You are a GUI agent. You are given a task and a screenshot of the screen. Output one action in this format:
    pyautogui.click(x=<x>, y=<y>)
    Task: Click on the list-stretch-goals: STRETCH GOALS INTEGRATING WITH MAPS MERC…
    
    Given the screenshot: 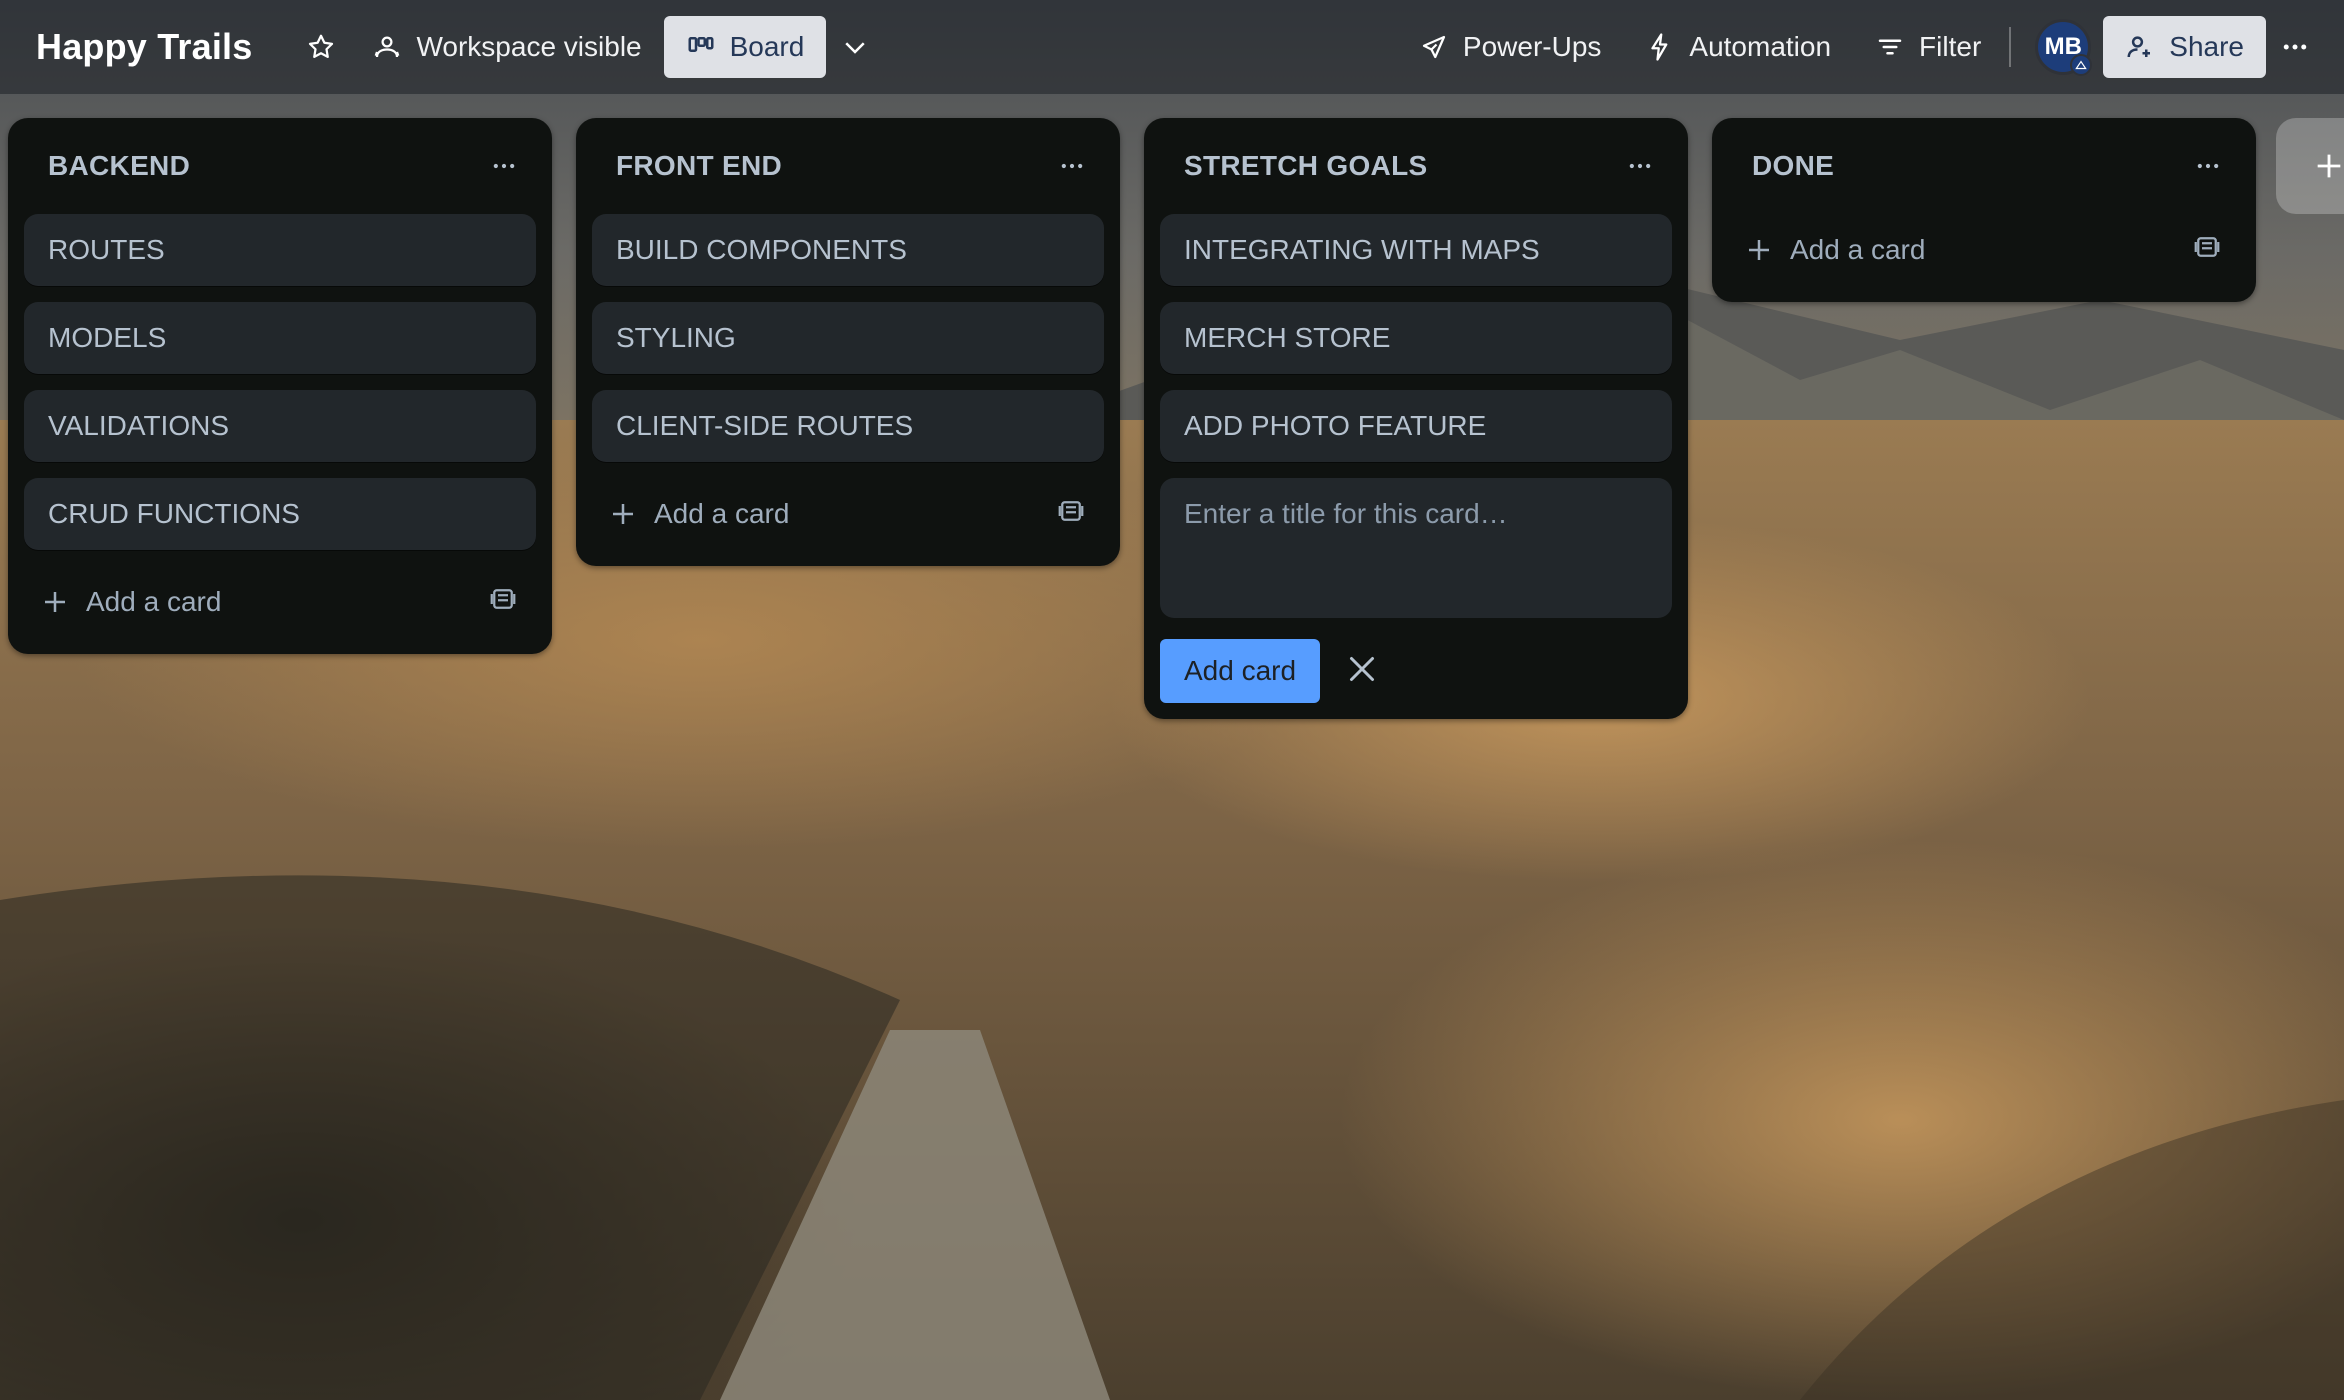 What is the action you would take?
    pyautogui.click(x=1416, y=418)
    